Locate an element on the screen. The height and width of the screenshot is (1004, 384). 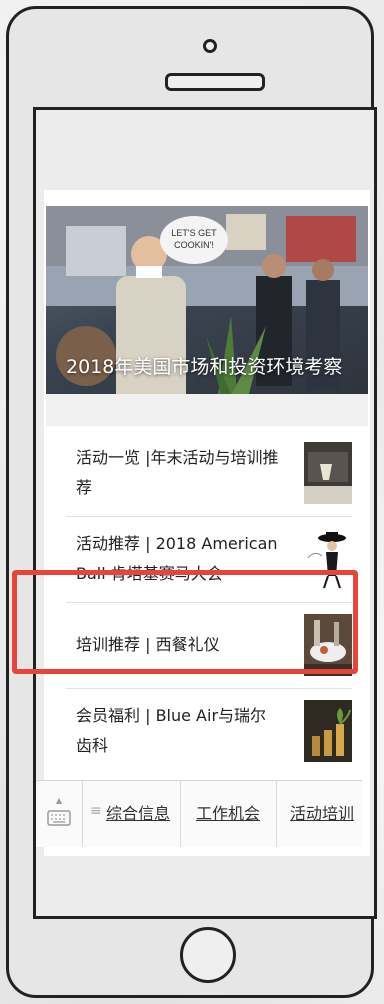
bottom-menu-bar: ▲ ≡ 综合信息 工作机会 活动培训 is located at coordinates (199, 813).